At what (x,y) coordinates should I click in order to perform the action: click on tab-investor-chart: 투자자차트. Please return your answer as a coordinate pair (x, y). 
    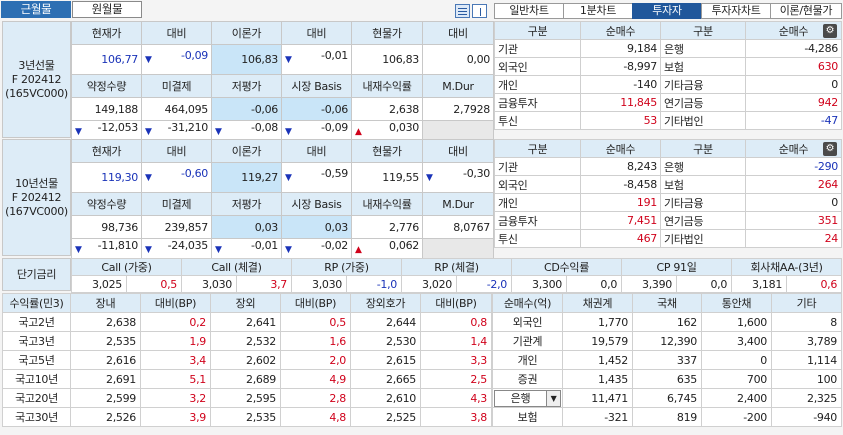
    Looking at the image, I should click on (736, 11).